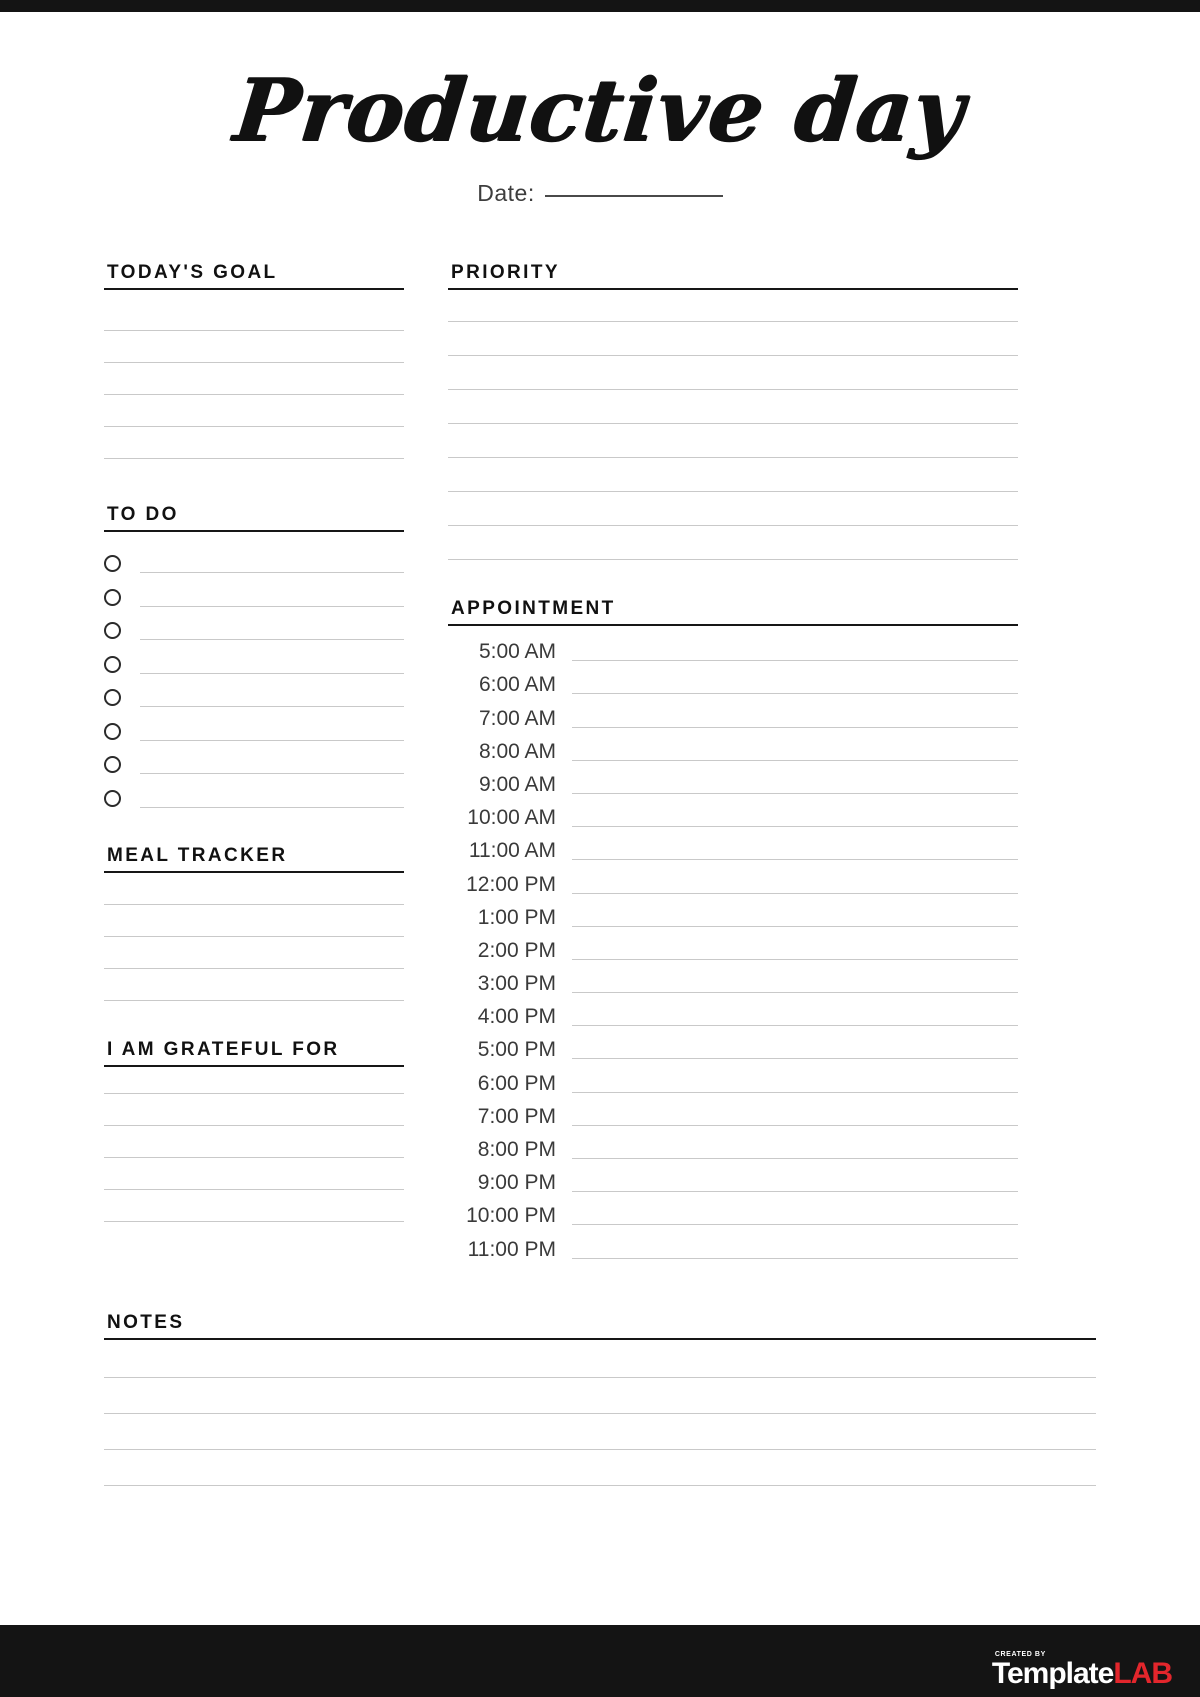 This screenshot has width=1200, height=1697. Describe the element at coordinates (1082, 1673) in the screenshot. I see `logo-wordmark: TemplateLAB` at that location.